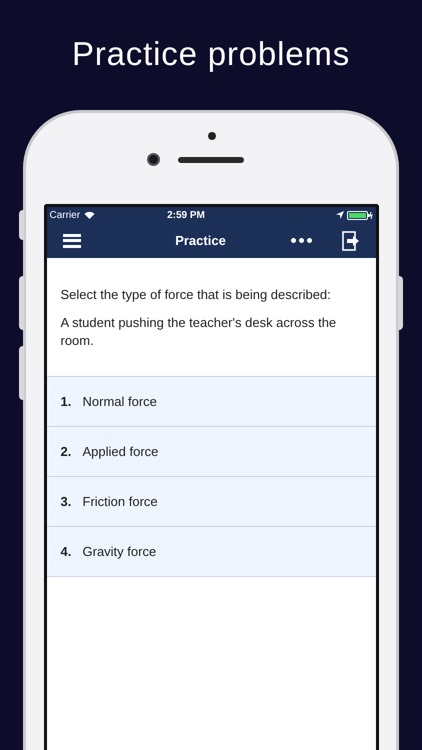 Image resolution: width=422 pixels, height=750 pixels. I want to click on headline: Practice problems, so click(211, 54).